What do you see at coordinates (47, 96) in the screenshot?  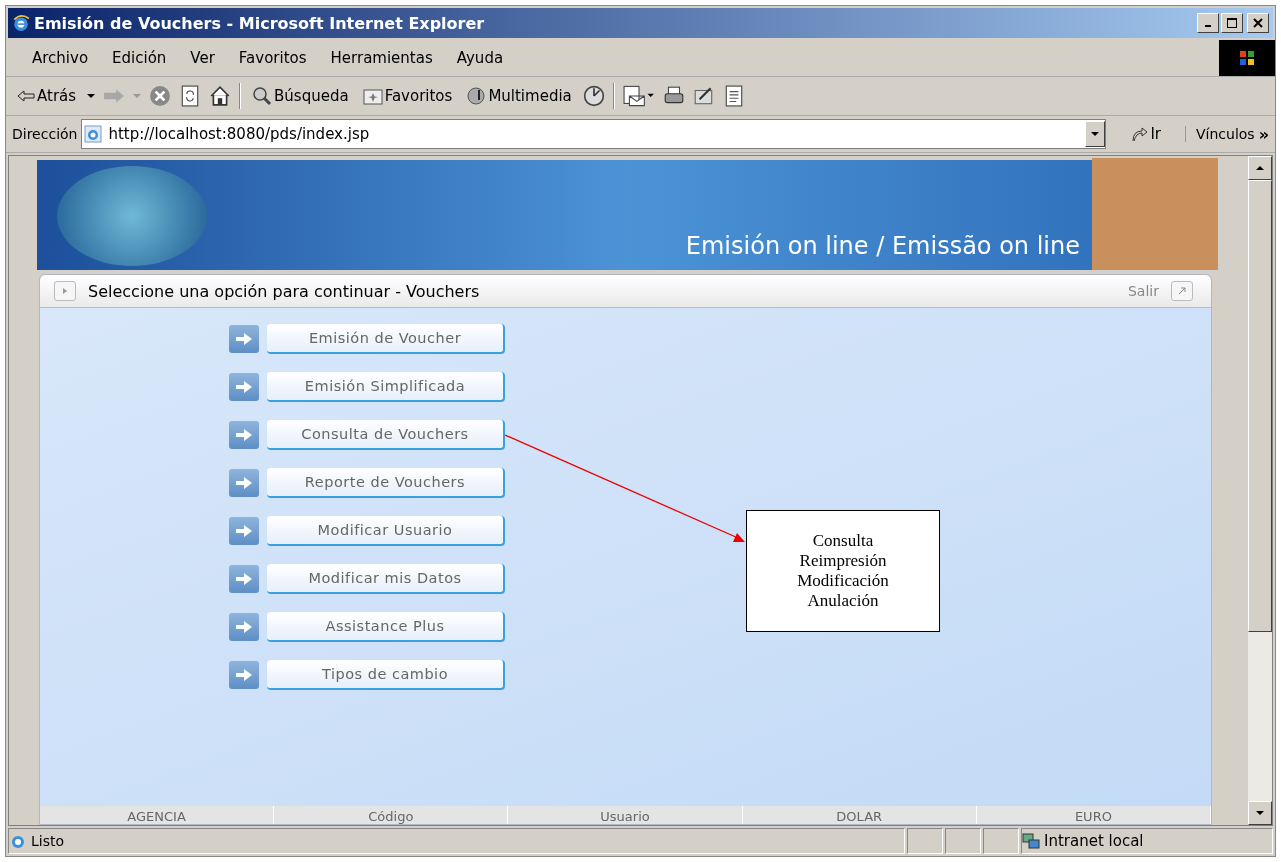 I see `back-button: Atrás` at bounding box center [47, 96].